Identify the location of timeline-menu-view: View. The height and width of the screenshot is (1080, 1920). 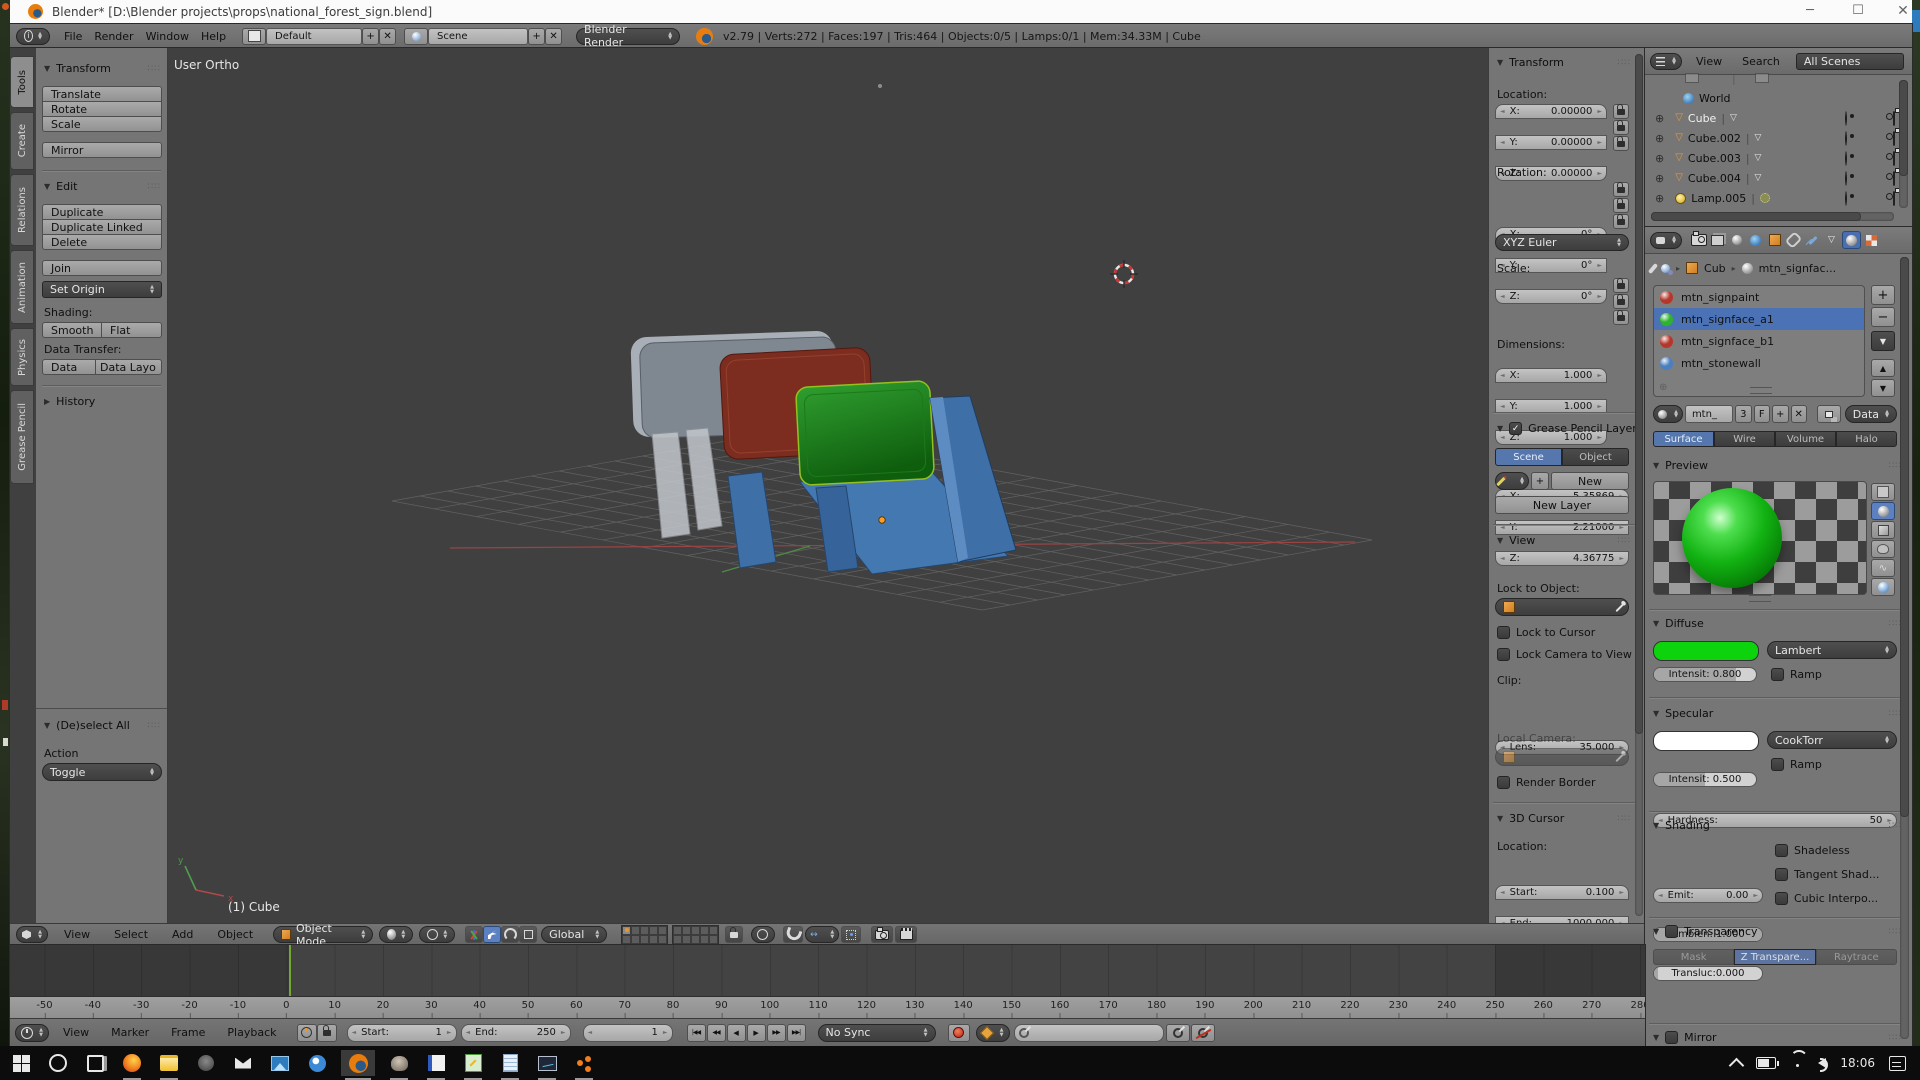
(76, 1032).